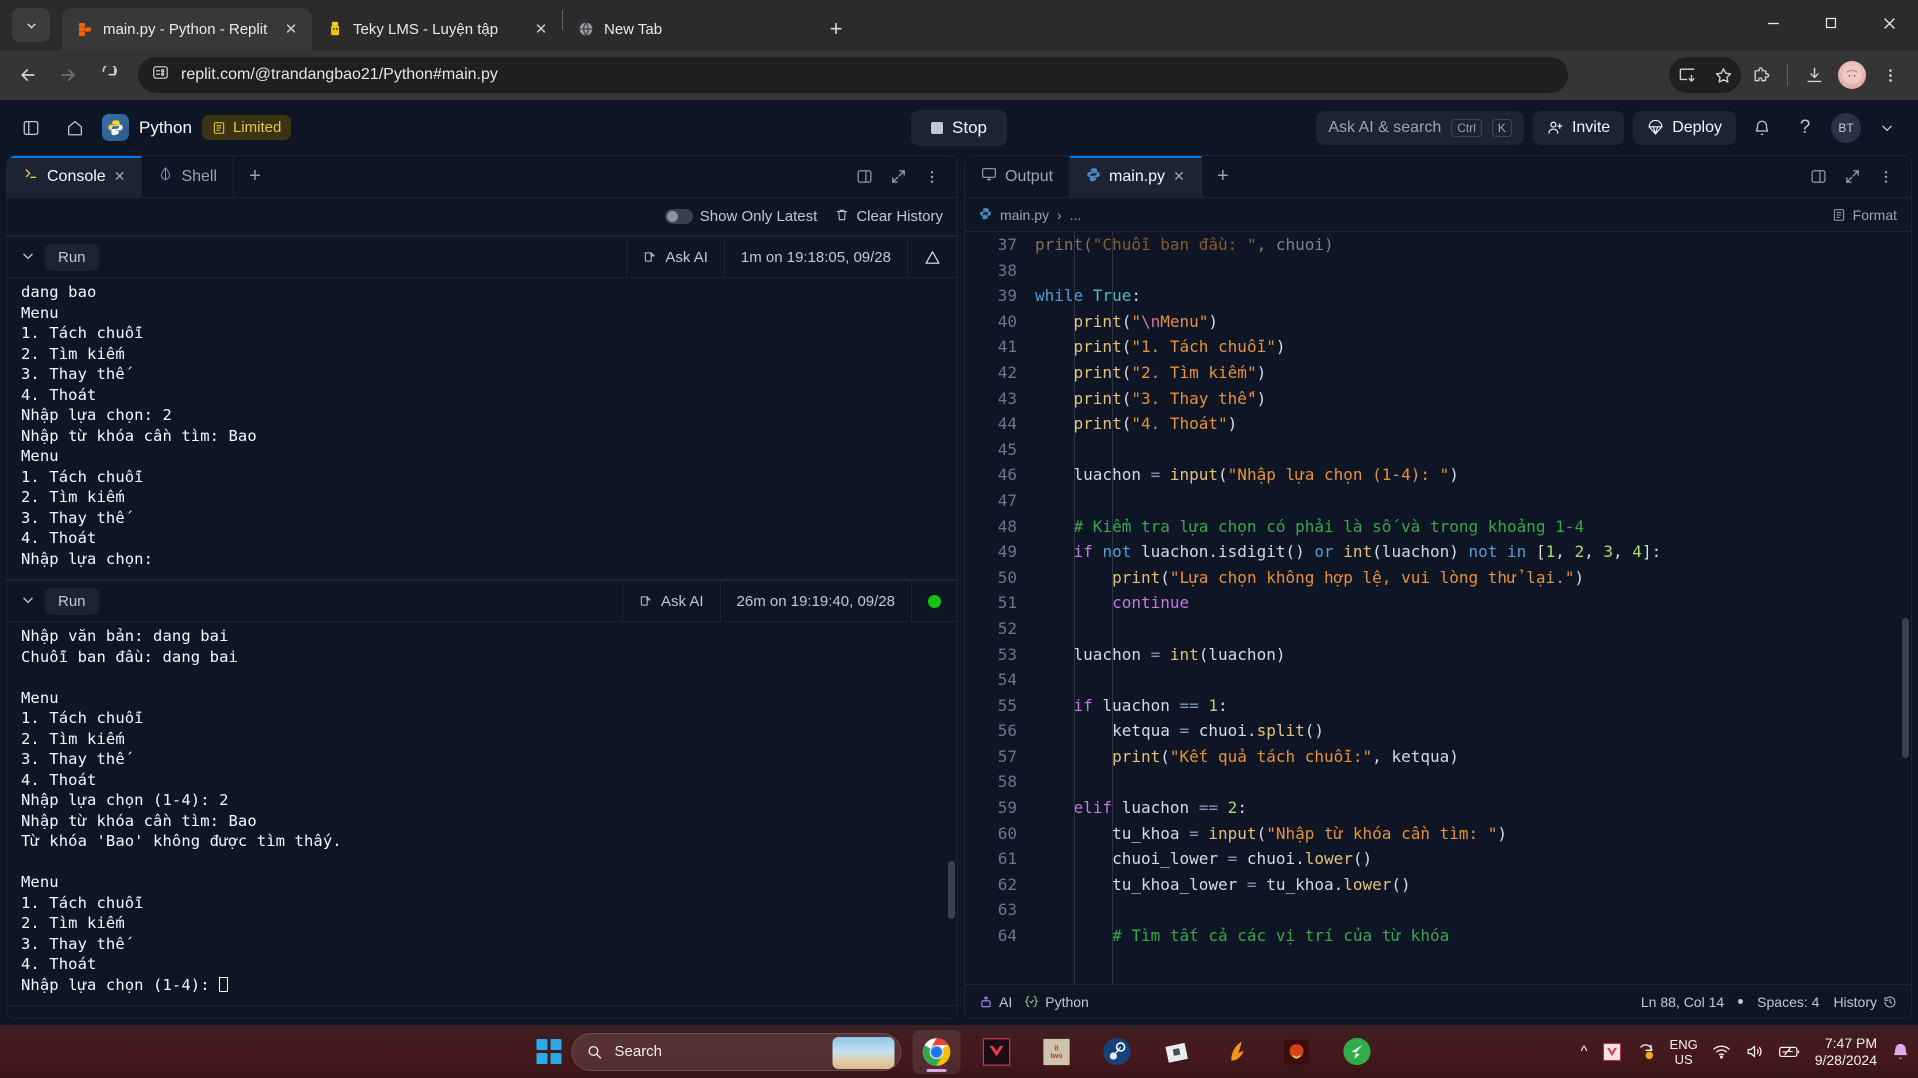 The image size is (1918, 1078). What do you see at coordinates (1057, 1052) in the screenshot?
I see `taskbar-app-it-takes-two: it two` at bounding box center [1057, 1052].